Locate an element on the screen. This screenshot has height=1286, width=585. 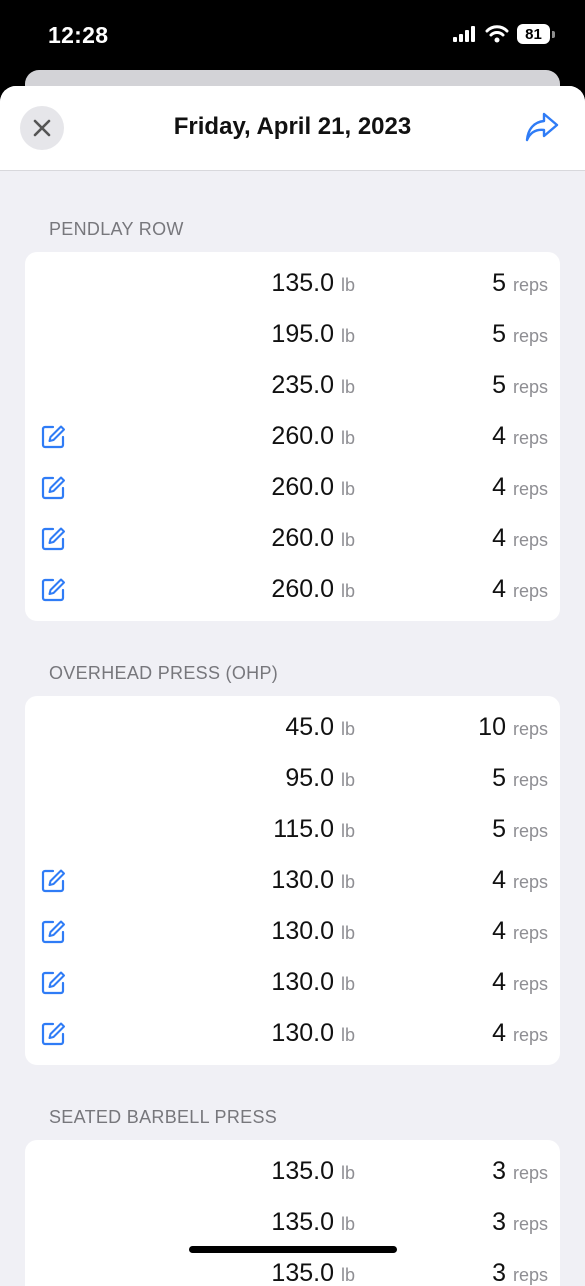
reps-value: 10 is located at coordinates (492, 727).